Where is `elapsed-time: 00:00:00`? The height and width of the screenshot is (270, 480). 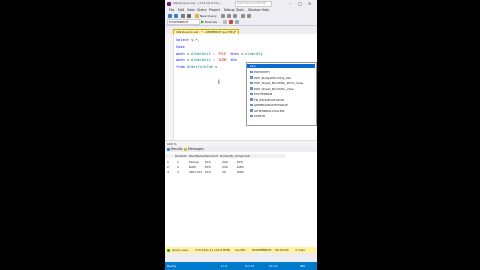
elapsed-time: 00:00:00 is located at coordinates (282, 250).